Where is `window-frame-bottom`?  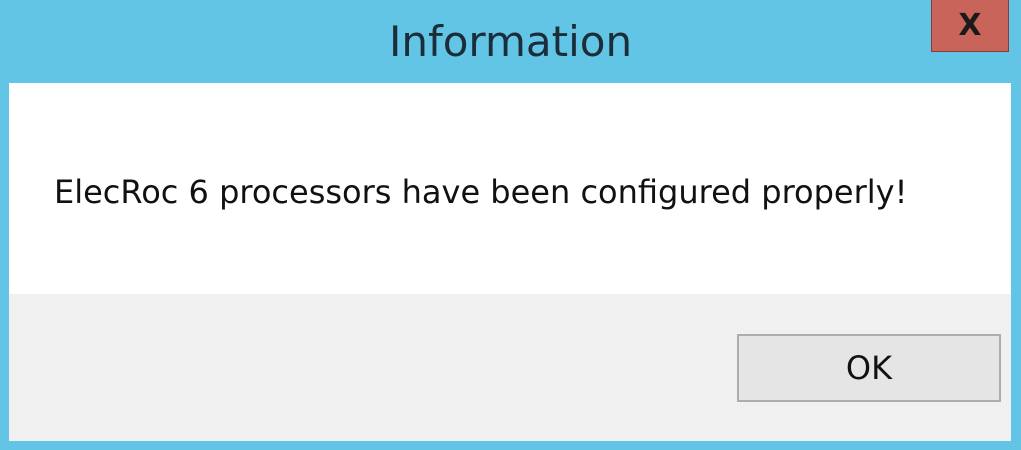 window-frame-bottom is located at coordinates (510, 445).